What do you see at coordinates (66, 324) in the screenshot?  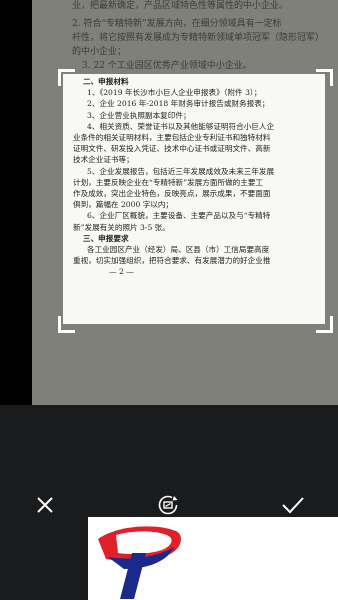 I see `crop-handle-bottom-left` at bounding box center [66, 324].